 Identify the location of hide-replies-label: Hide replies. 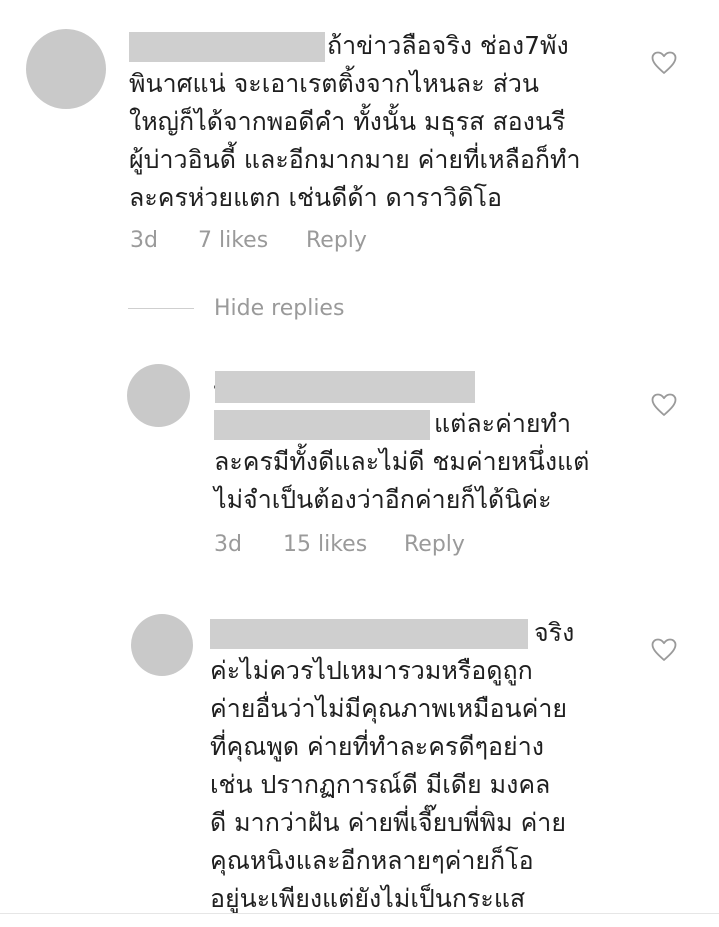
(279, 308).